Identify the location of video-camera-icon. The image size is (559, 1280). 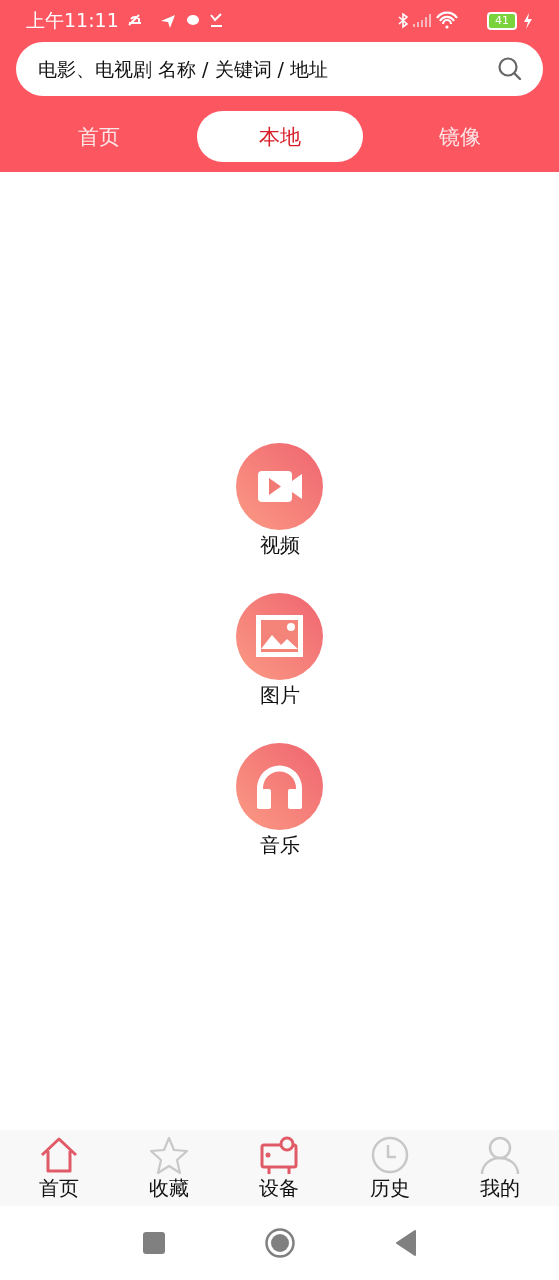
(279, 486).